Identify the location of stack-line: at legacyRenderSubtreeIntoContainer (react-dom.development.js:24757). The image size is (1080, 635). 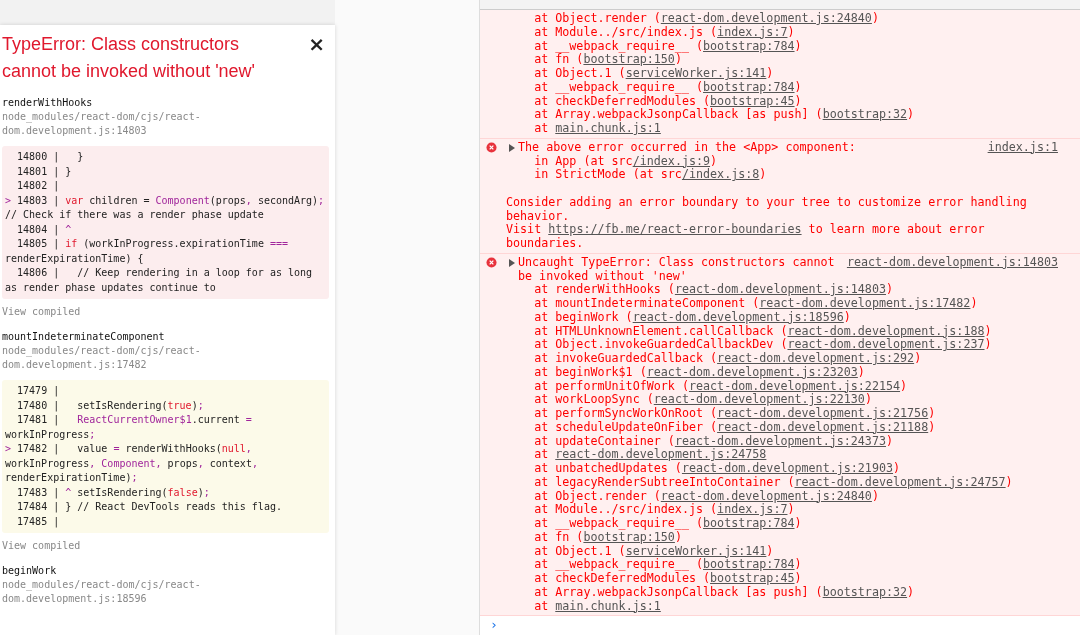
(773, 482).